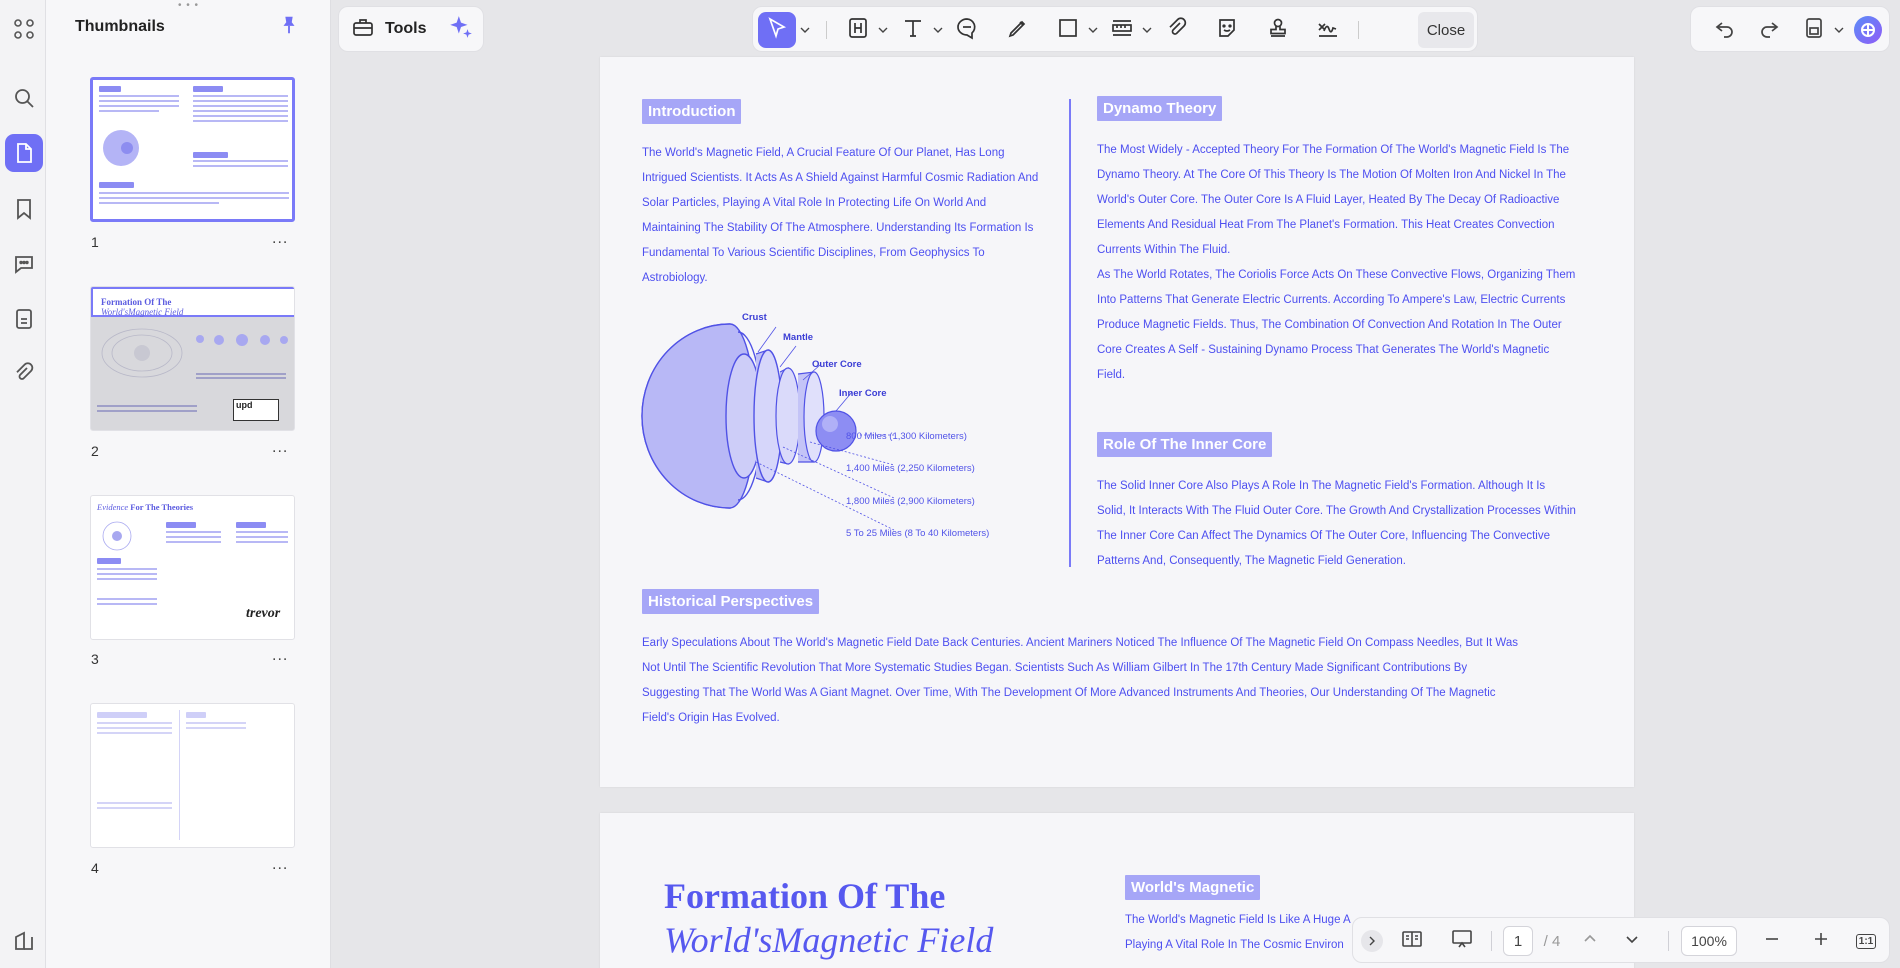  Describe the element at coordinates (95, 659) in the screenshot. I see `thumb-number-3: 3` at that location.